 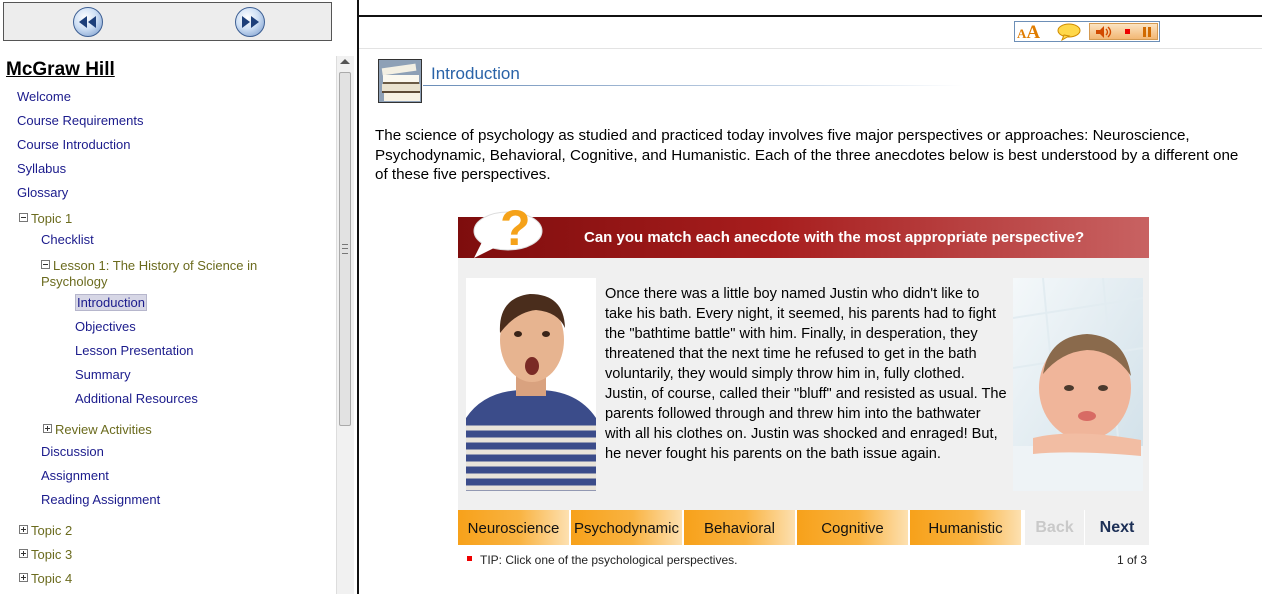 I want to click on font-size-icon: AA, so click(x=1028, y=33).